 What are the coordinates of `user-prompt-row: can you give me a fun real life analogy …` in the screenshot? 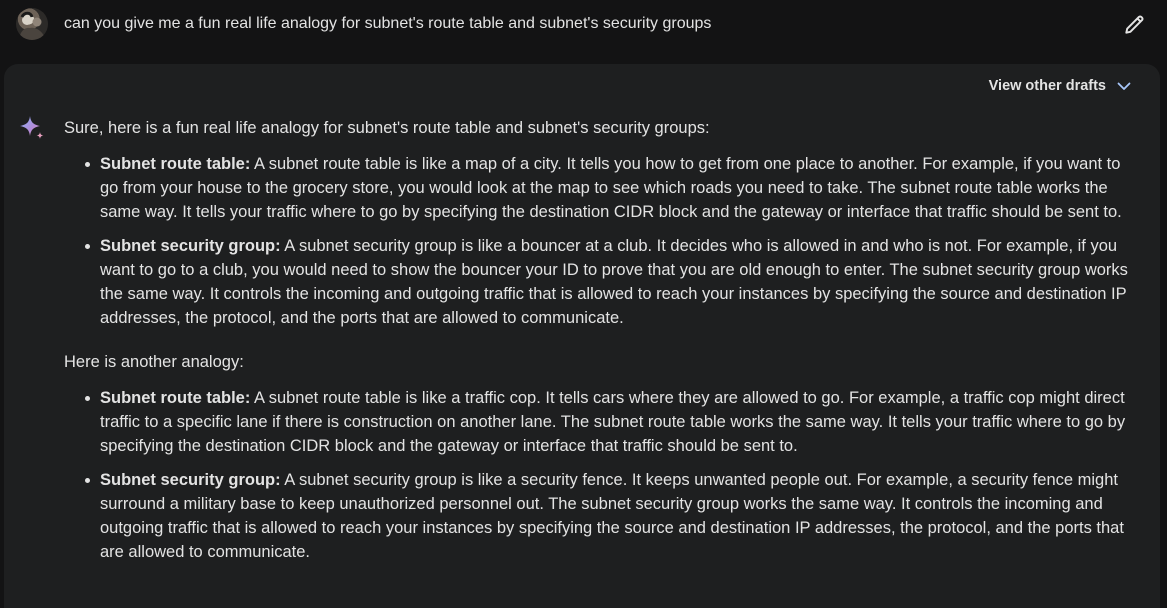 It's located at (583, 25).